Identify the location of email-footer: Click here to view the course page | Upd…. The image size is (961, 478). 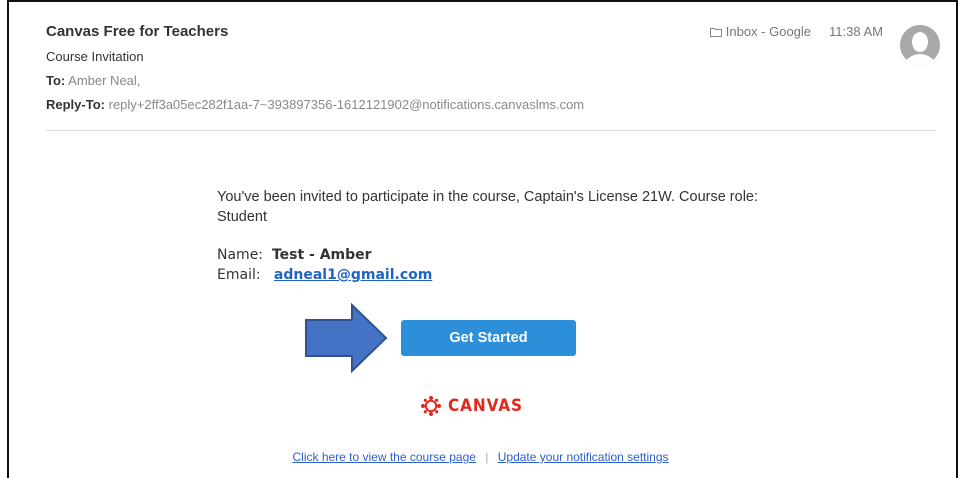
(480, 457).